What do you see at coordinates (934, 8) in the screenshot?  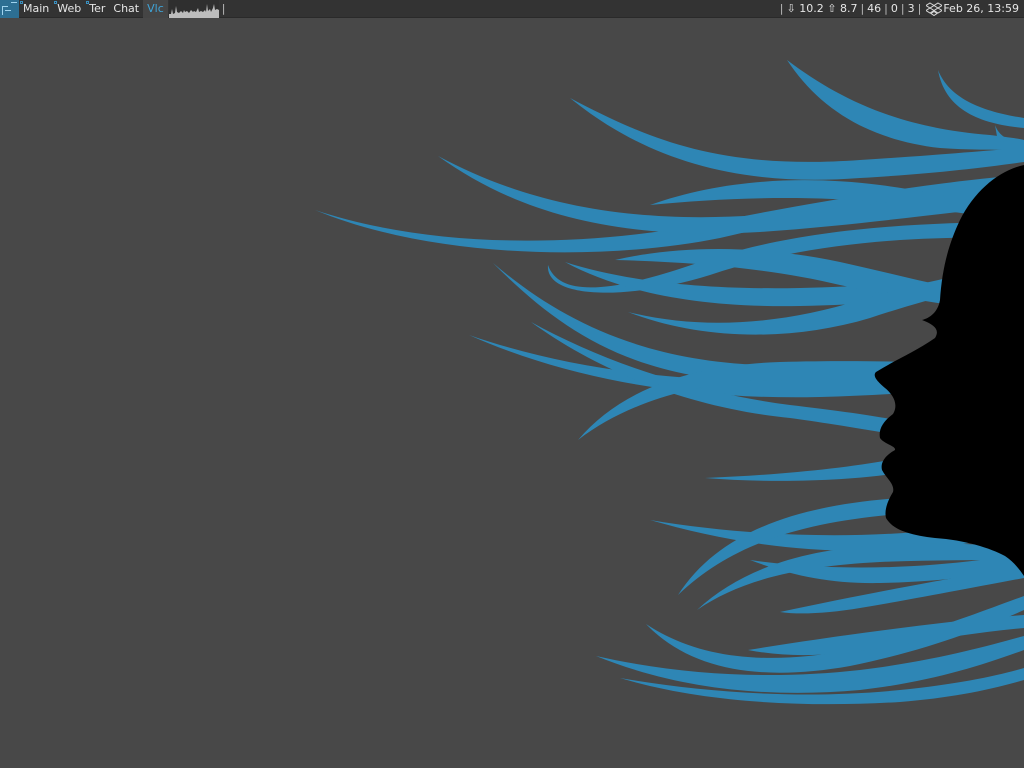 I see `dropbox-icon` at bounding box center [934, 8].